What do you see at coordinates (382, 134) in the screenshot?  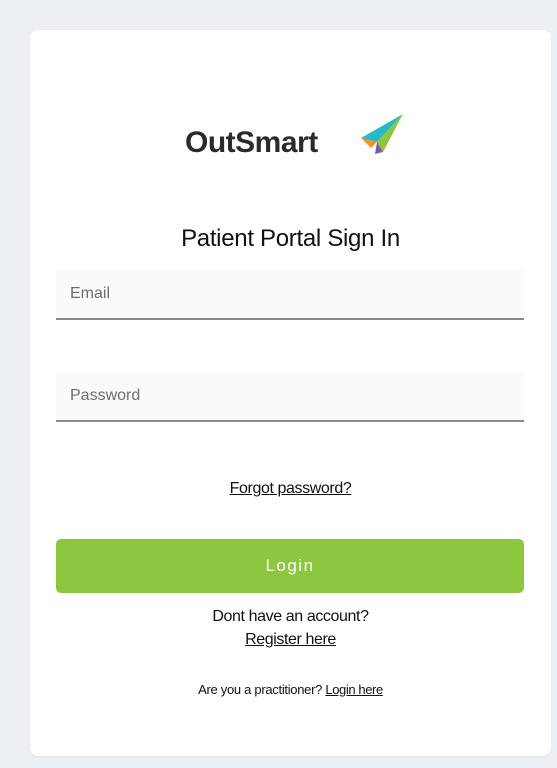 I see `paper-plane-icon` at bounding box center [382, 134].